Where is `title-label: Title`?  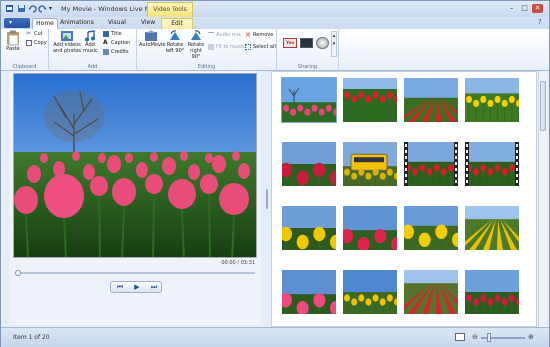
title-label: Title is located at coordinates (116, 34).